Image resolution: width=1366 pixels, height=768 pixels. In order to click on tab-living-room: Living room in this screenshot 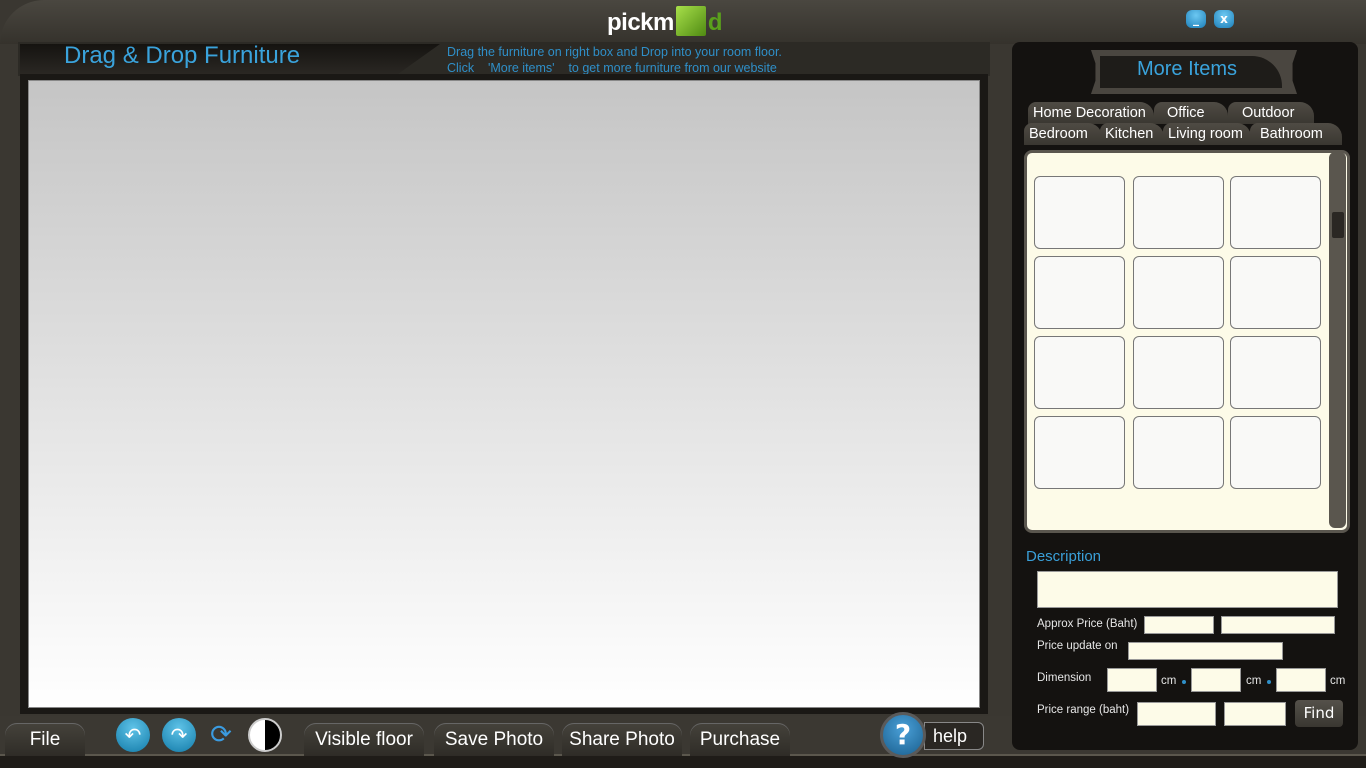, I will do `click(1207, 134)`.